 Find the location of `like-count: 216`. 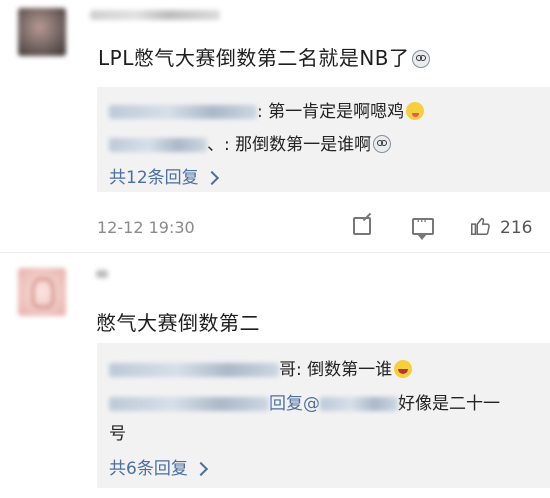

like-count: 216 is located at coordinates (516, 228).